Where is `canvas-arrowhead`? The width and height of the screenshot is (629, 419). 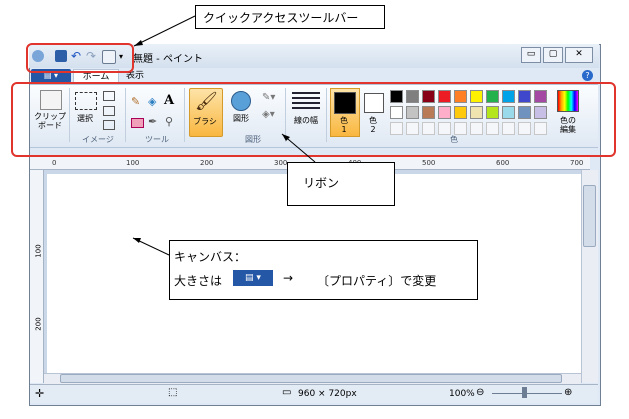
canvas-arrowhead is located at coordinates (137, 240).